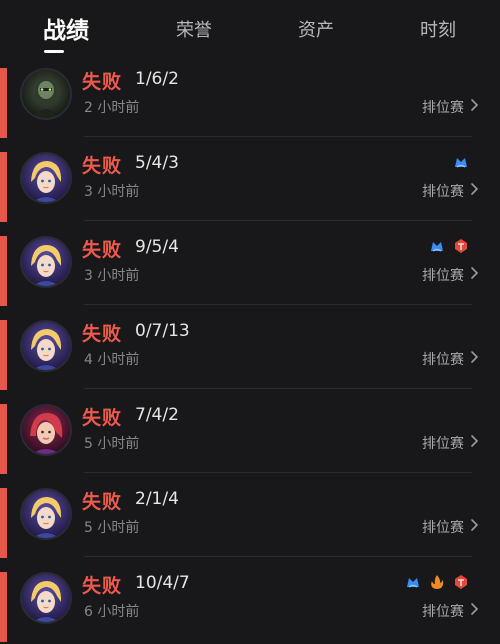  Describe the element at coordinates (438, 30) in the screenshot. I see `tab-moments: 时刻` at that location.